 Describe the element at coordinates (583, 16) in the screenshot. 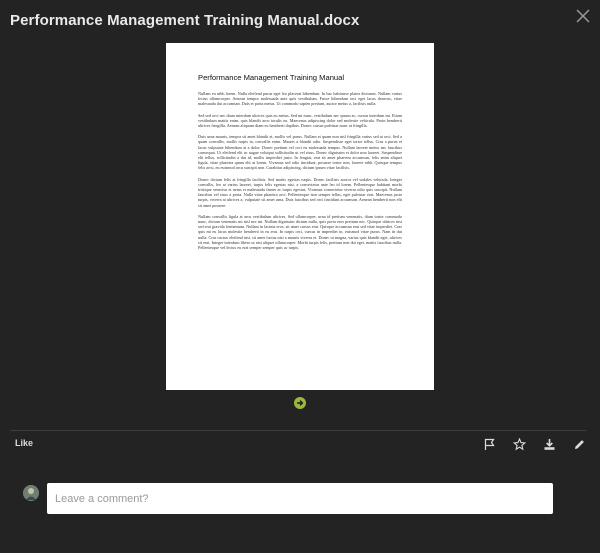

I see `close-icon` at that location.